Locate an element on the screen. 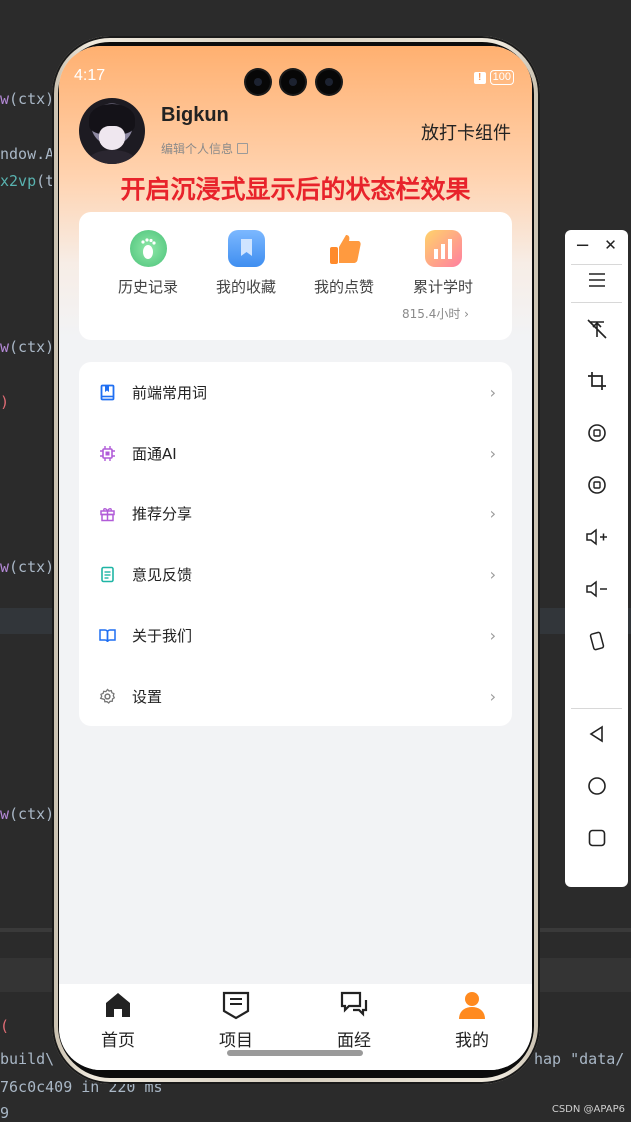  code-line: build\ is located at coordinates (27, 1059).